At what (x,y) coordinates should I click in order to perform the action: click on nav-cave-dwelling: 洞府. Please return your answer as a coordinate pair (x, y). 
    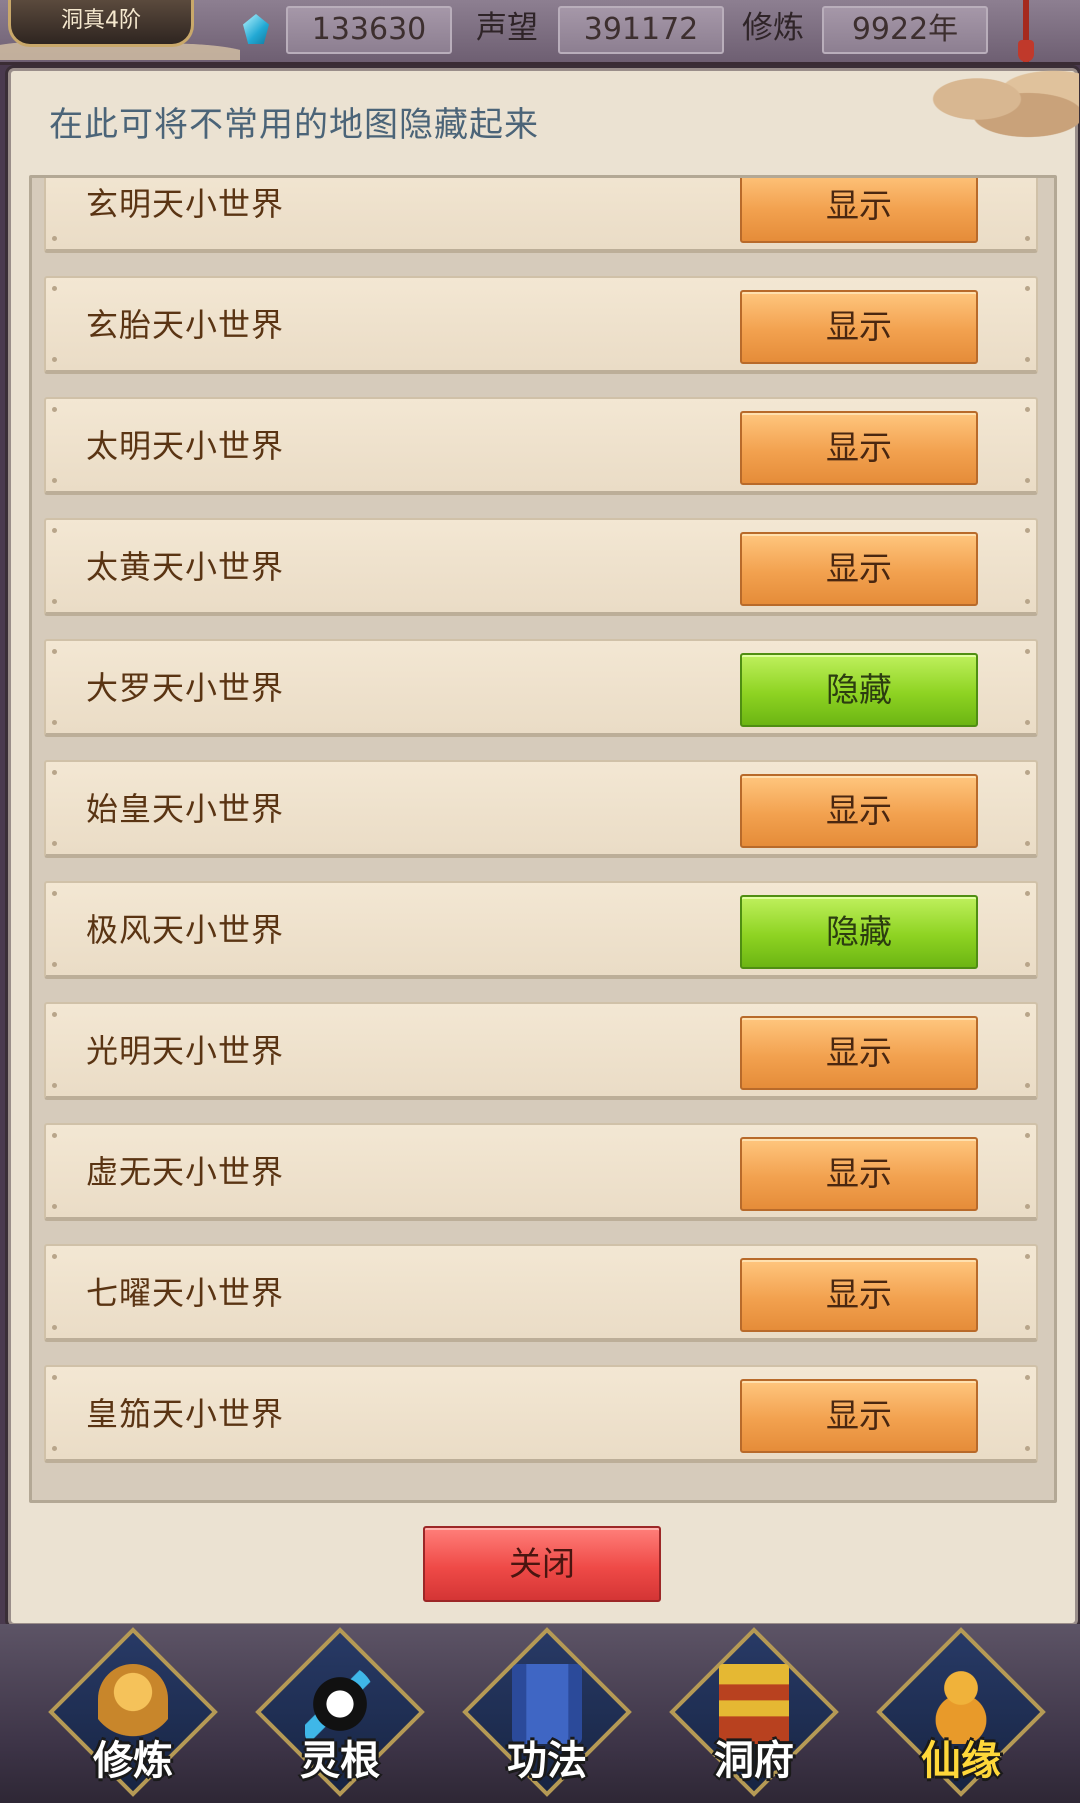
    Looking at the image, I should click on (754, 1712).